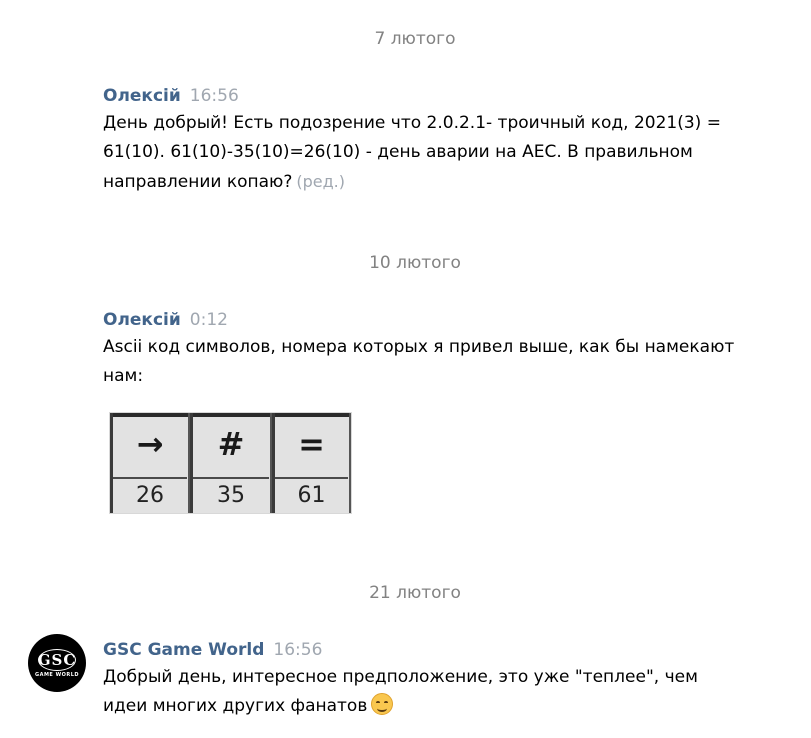  What do you see at coordinates (423, 650) in the screenshot?
I see `message-header: GSC Game World 16:56` at bounding box center [423, 650].